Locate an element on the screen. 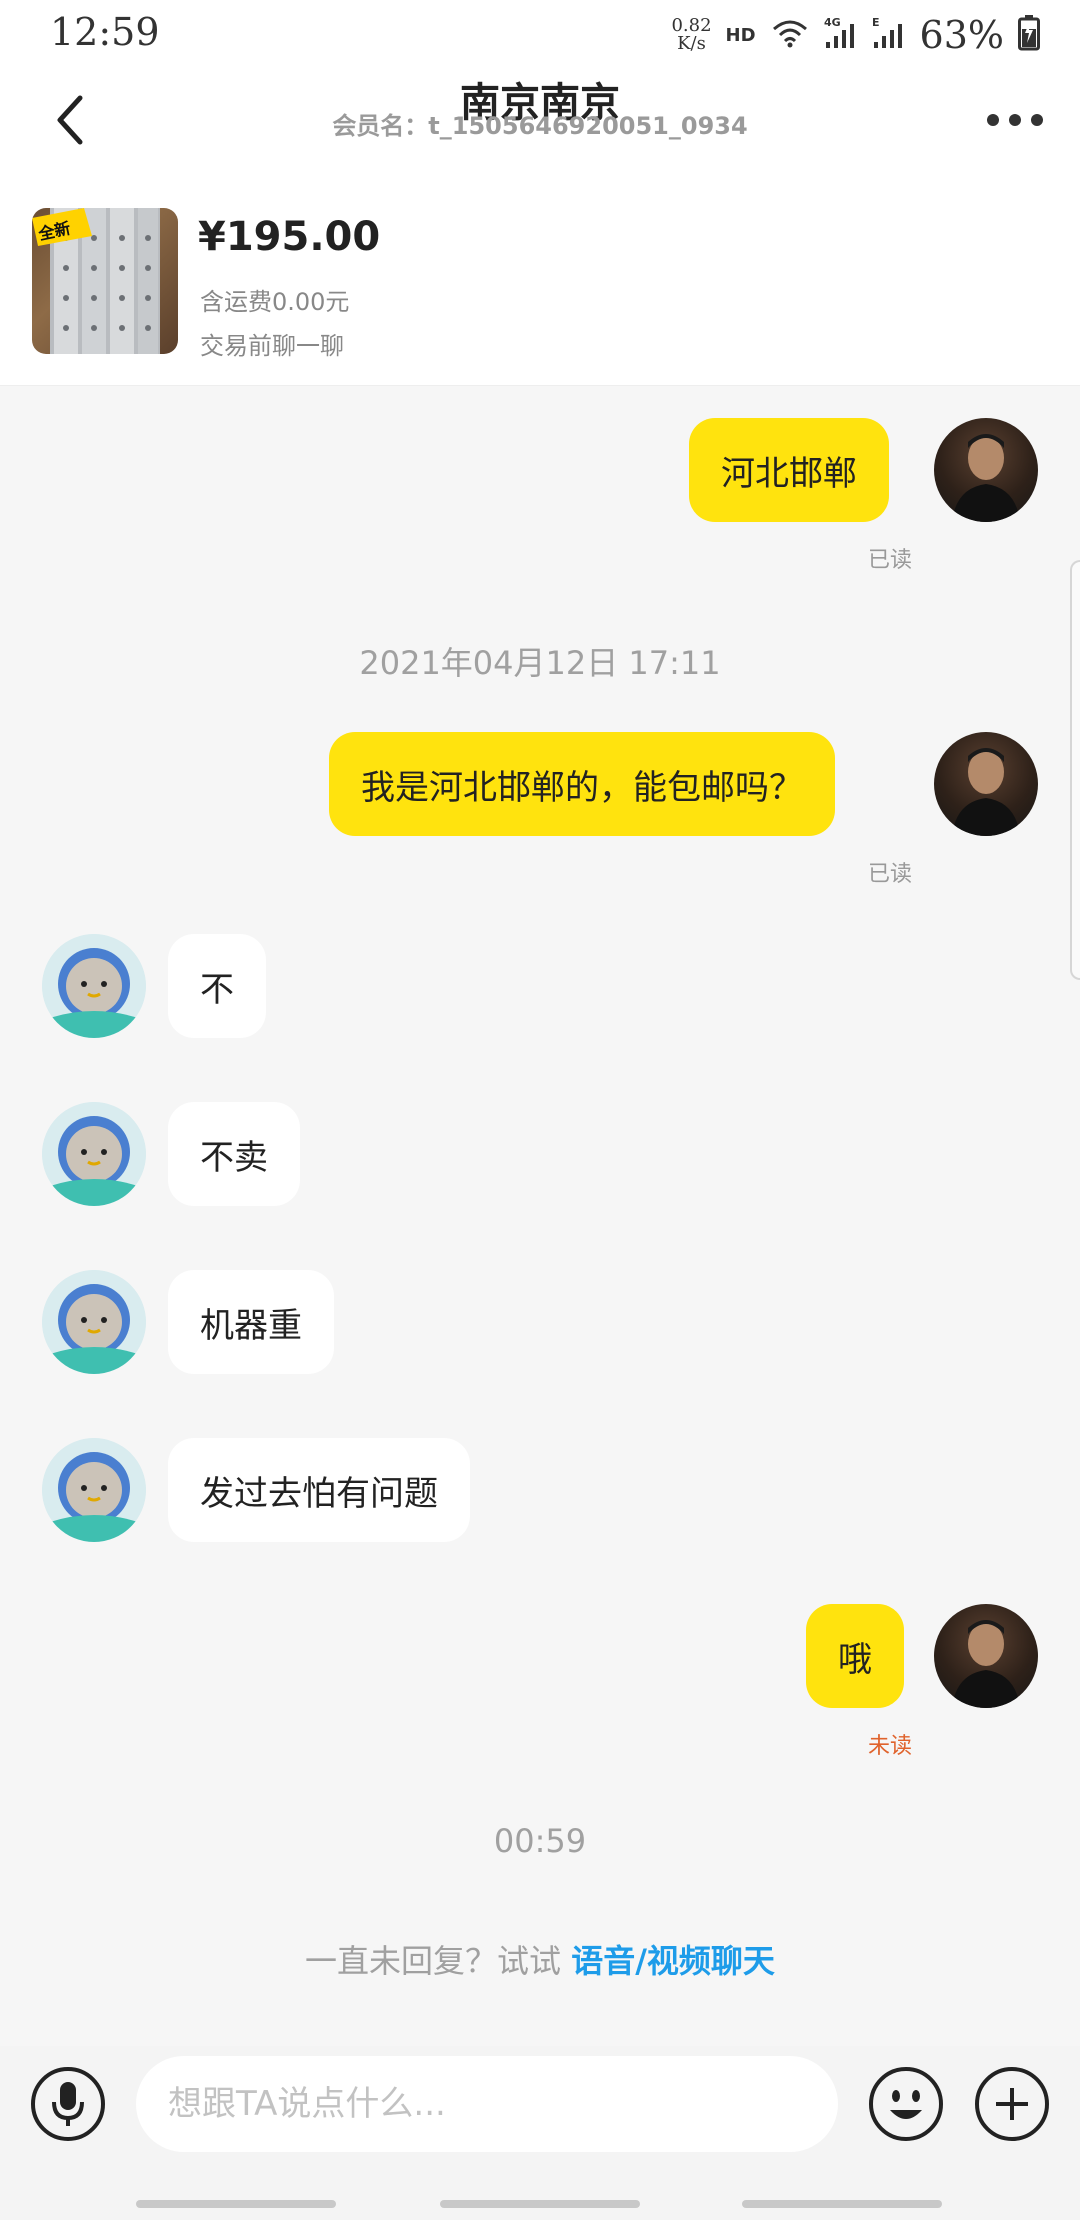 This screenshot has width=1080, height=2220. plus-icon is located at coordinates (1012, 2104).